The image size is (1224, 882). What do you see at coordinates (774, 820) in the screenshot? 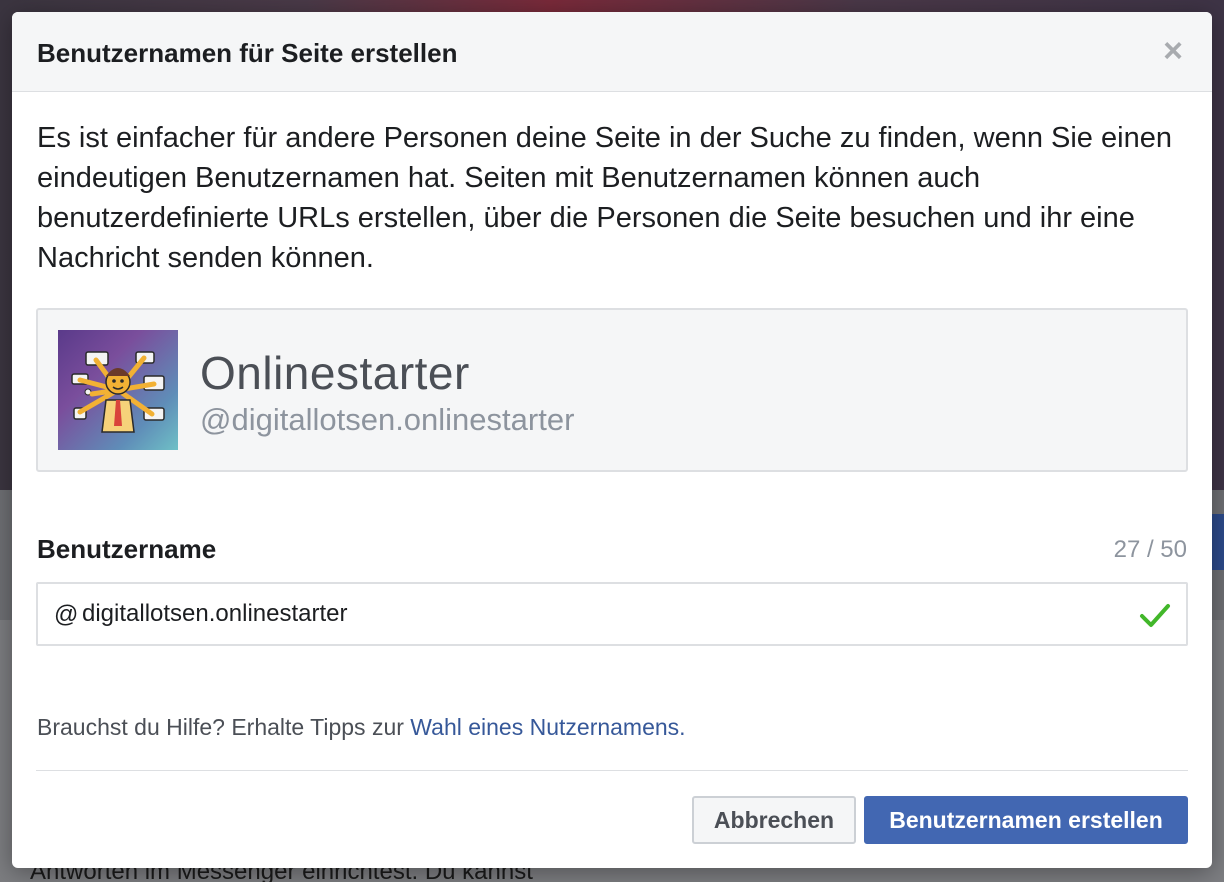
I see `cancel-button: Abbrechen` at bounding box center [774, 820].